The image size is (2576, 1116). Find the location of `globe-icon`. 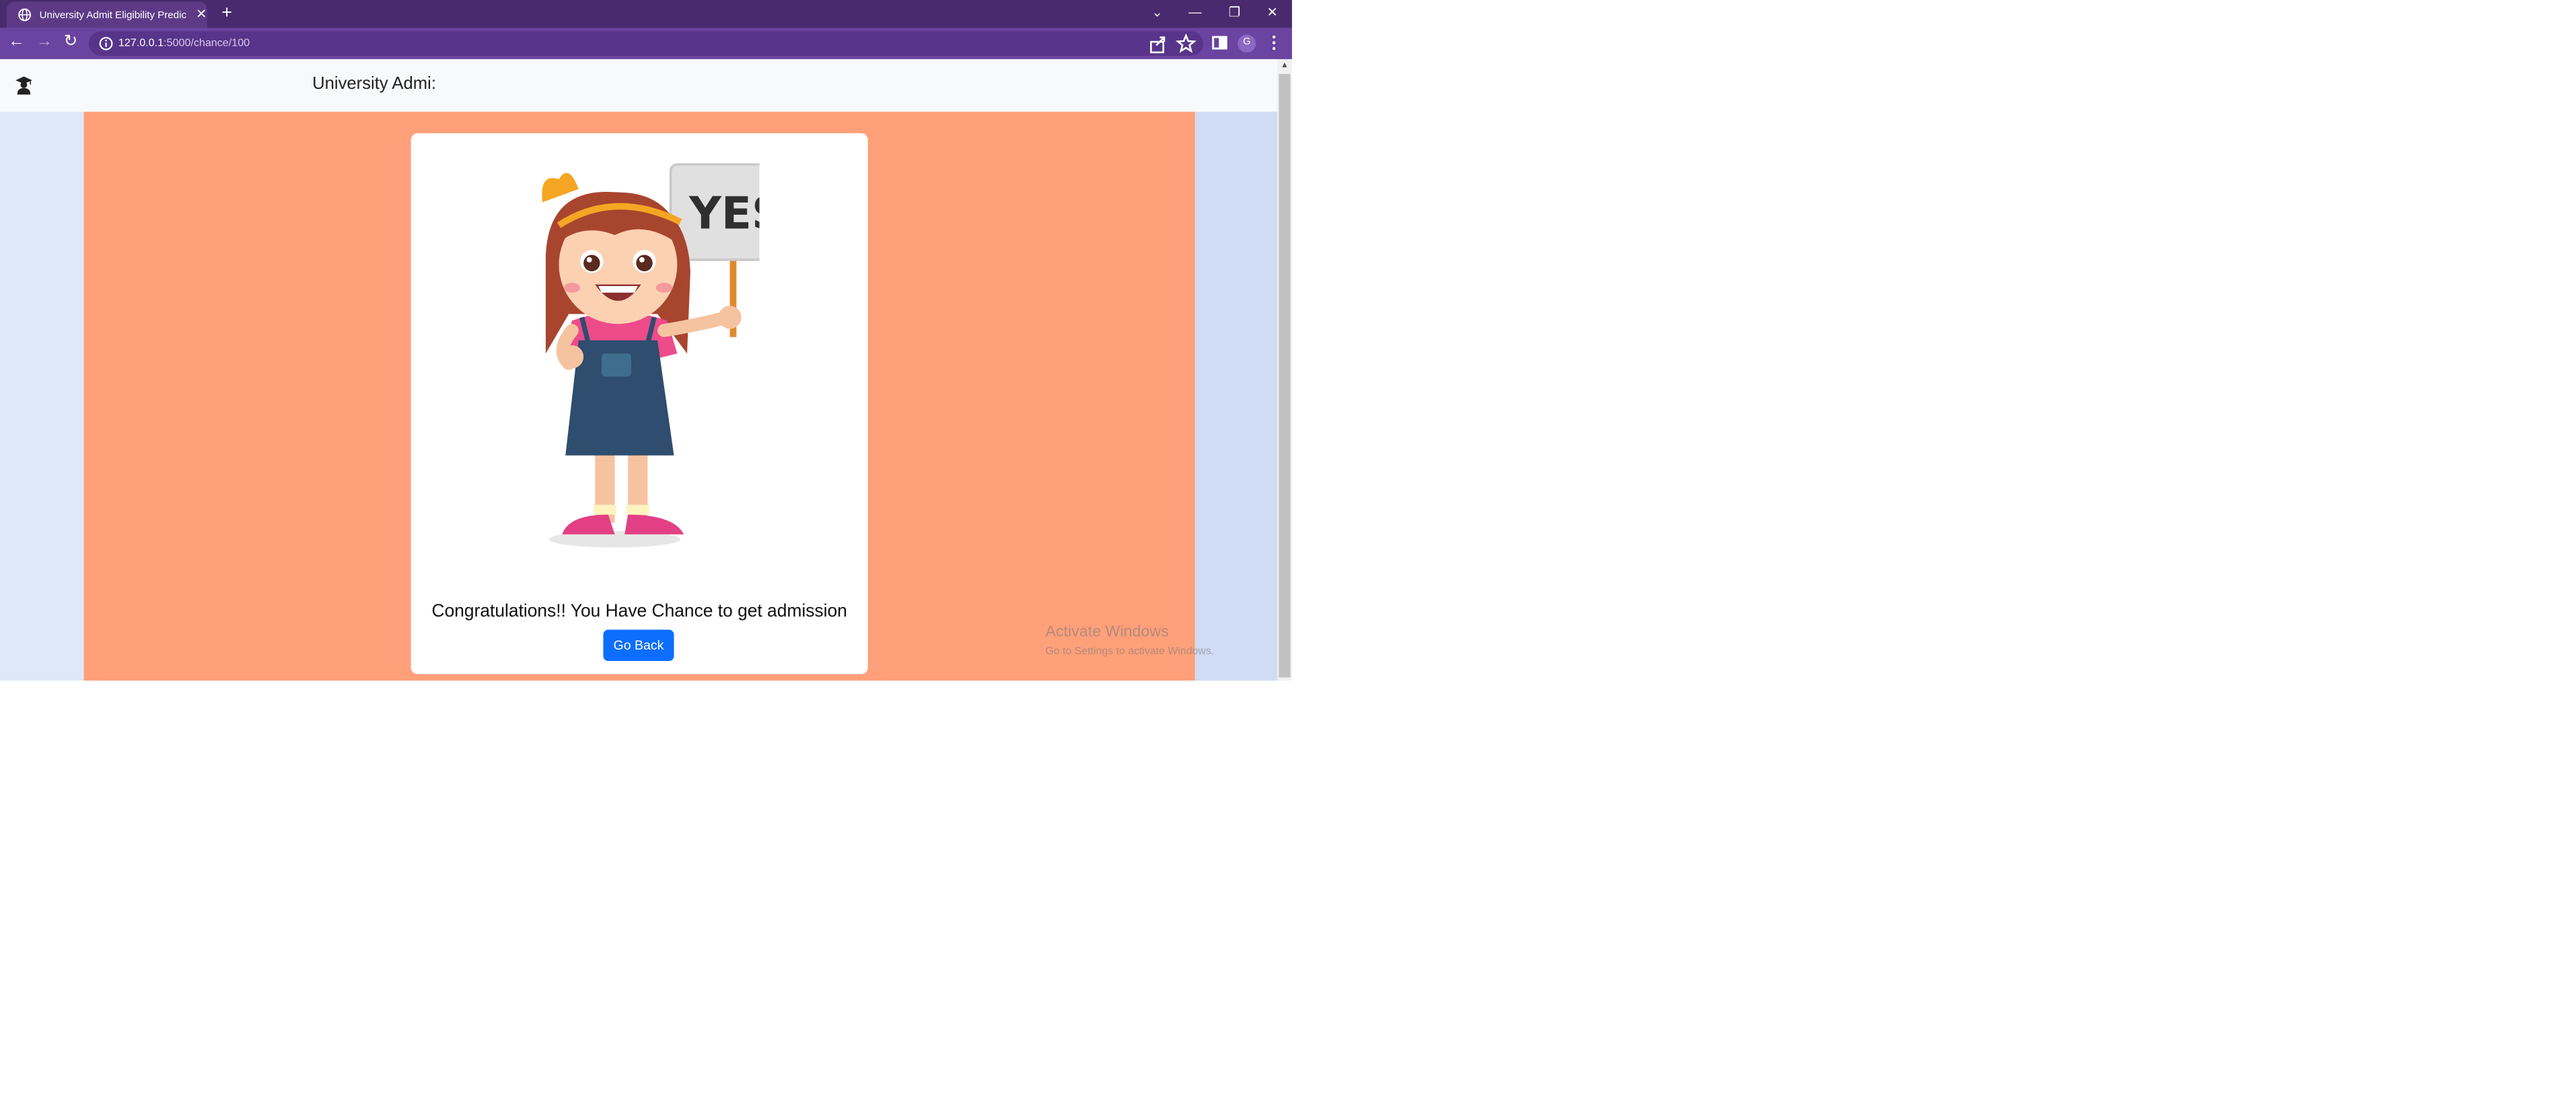

globe-icon is located at coordinates (25, 15).